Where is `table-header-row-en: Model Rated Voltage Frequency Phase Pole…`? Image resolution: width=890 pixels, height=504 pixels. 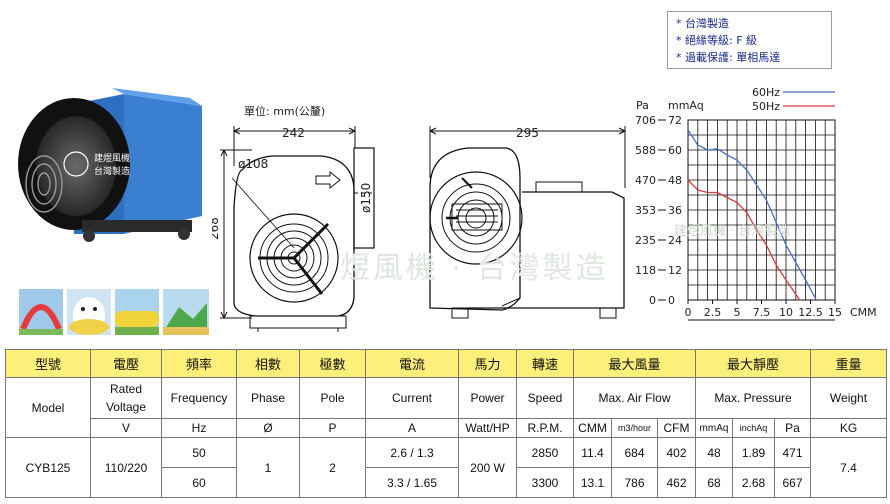 table-header-row-en: Model Rated Voltage Frequency Phase Pole… is located at coordinates (446, 407).